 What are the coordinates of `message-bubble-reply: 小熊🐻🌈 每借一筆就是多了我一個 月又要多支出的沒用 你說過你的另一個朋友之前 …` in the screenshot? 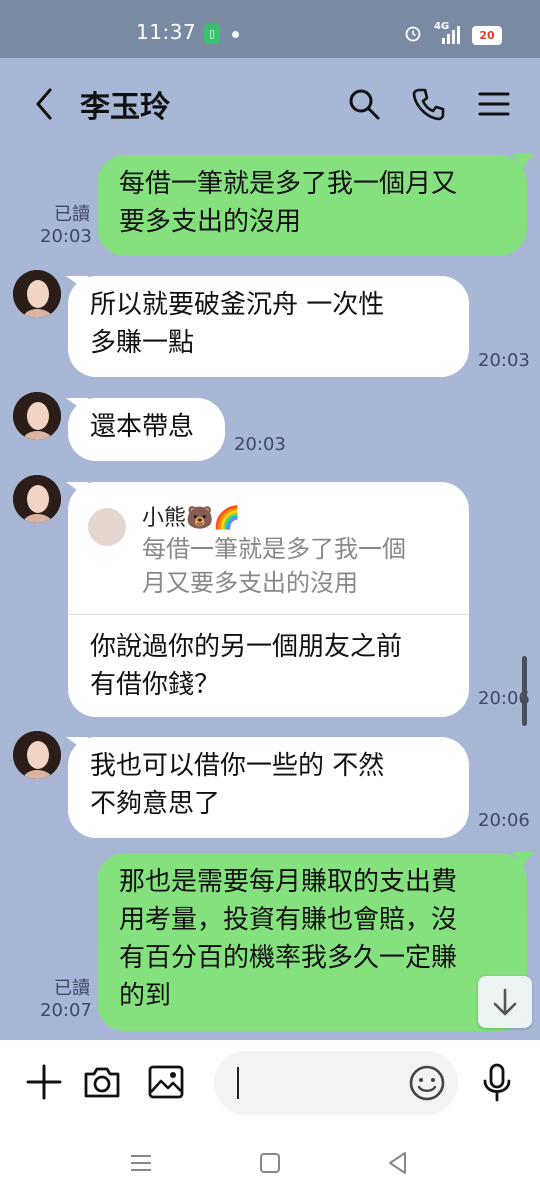 It's located at (268, 599).